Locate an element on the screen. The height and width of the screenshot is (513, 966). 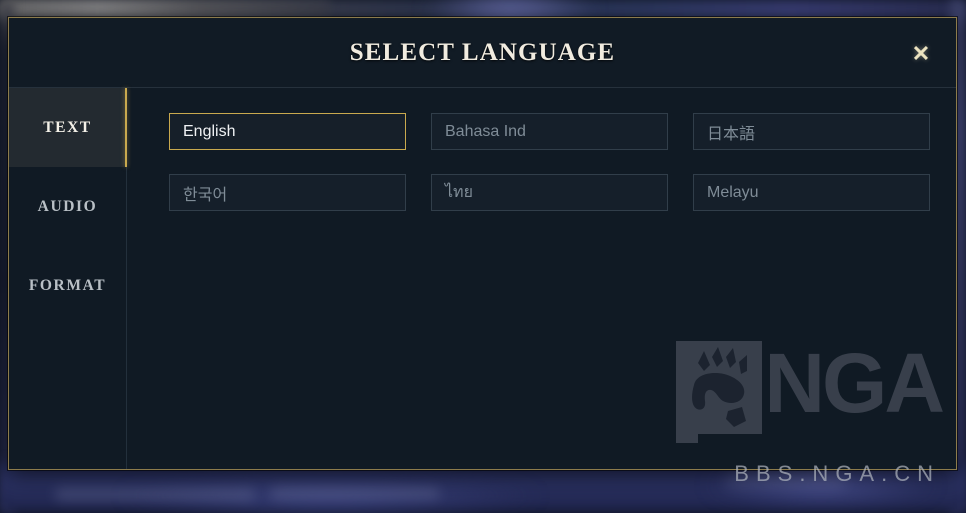
sidebar-item-label: AUDIO is located at coordinates (67, 206).